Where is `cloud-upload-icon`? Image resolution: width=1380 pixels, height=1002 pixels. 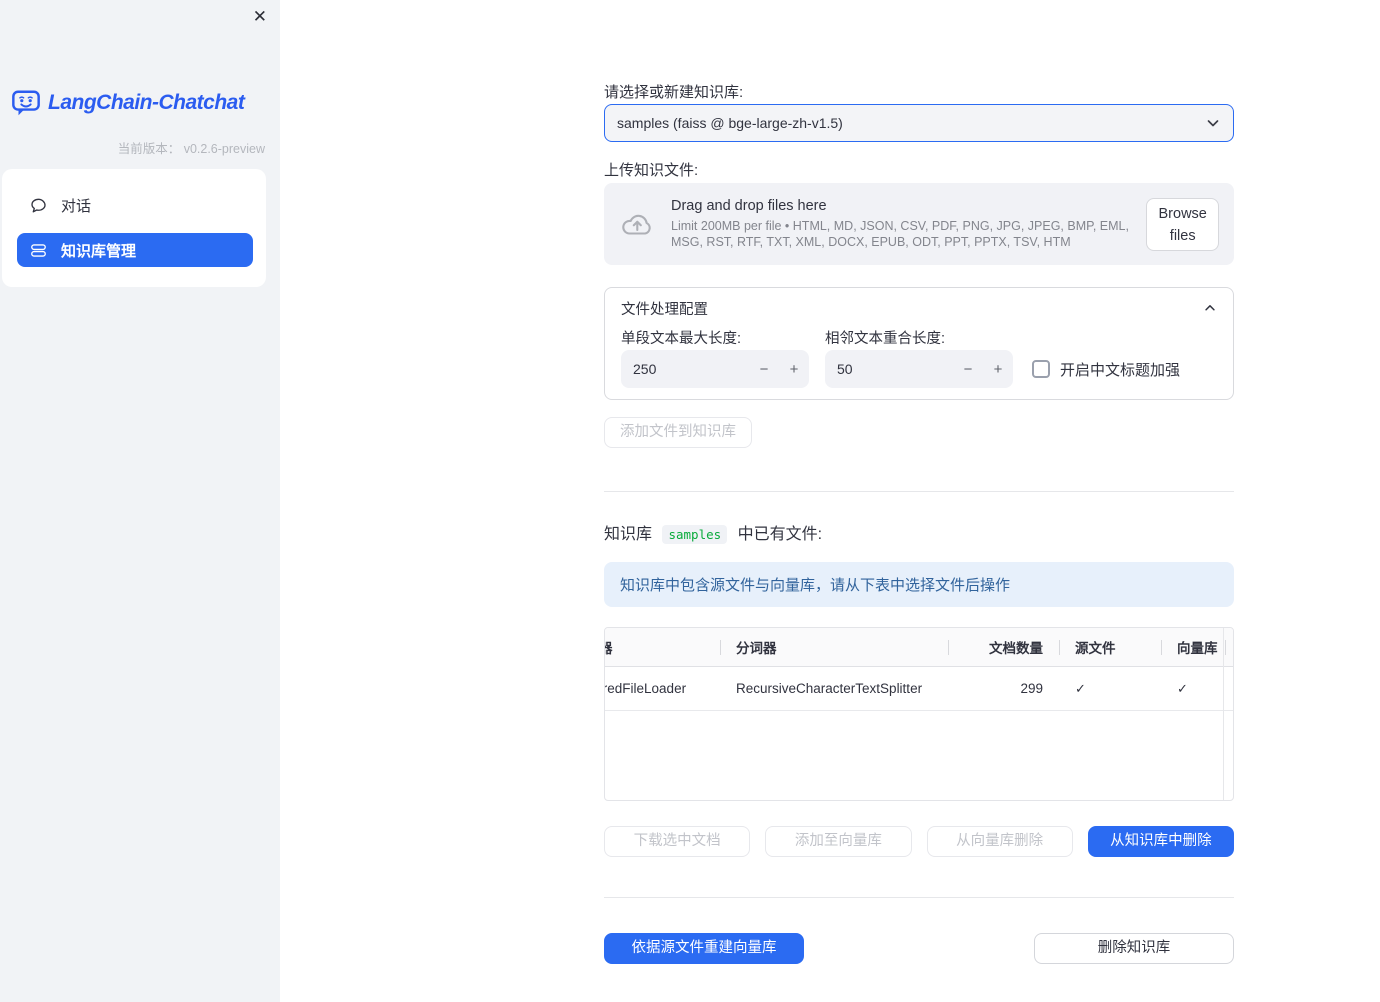
cloud-upload-icon is located at coordinates (637, 224).